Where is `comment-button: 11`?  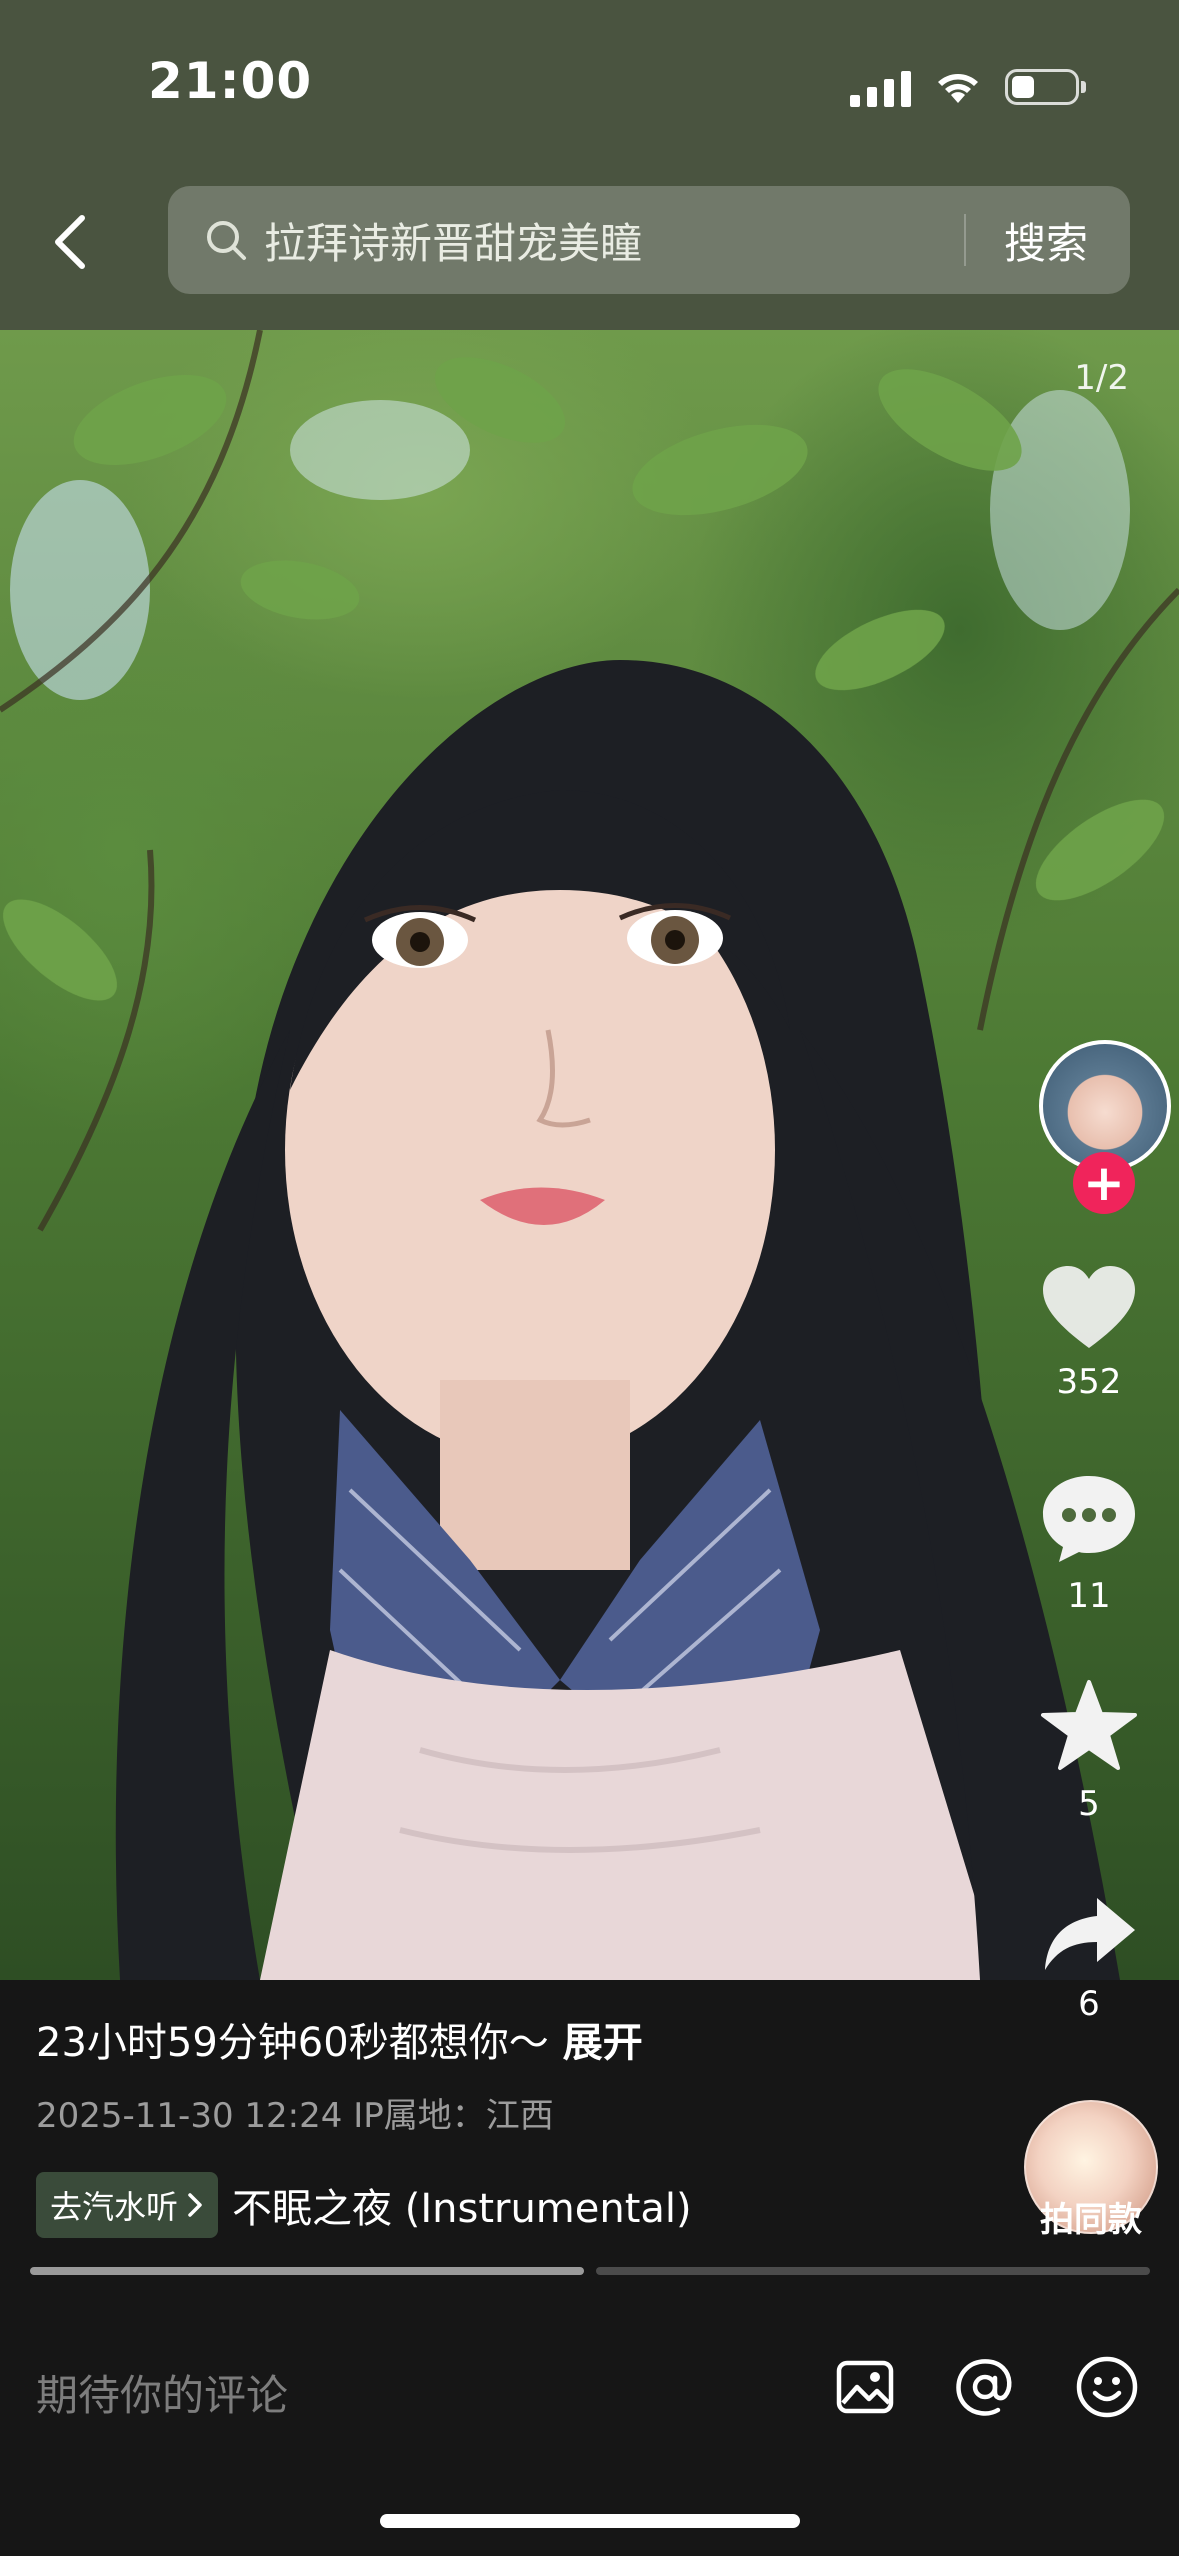
comment-button: 11 is located at coordinates (1089, 1543).